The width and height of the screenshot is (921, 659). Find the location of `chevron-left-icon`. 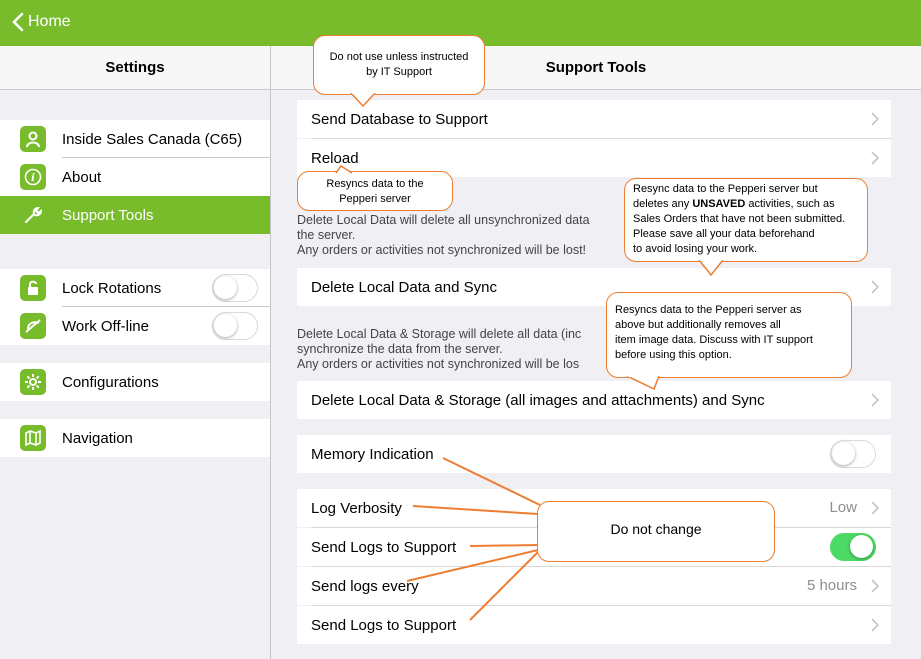

chevron-left-icon is located at coordinates (18, 22).